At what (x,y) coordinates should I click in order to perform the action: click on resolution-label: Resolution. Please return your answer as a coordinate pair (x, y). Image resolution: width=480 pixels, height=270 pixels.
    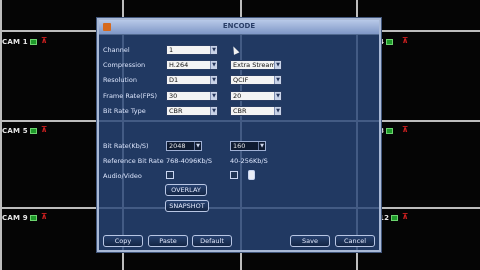
    Looking at the image, I should click on (120, 80).